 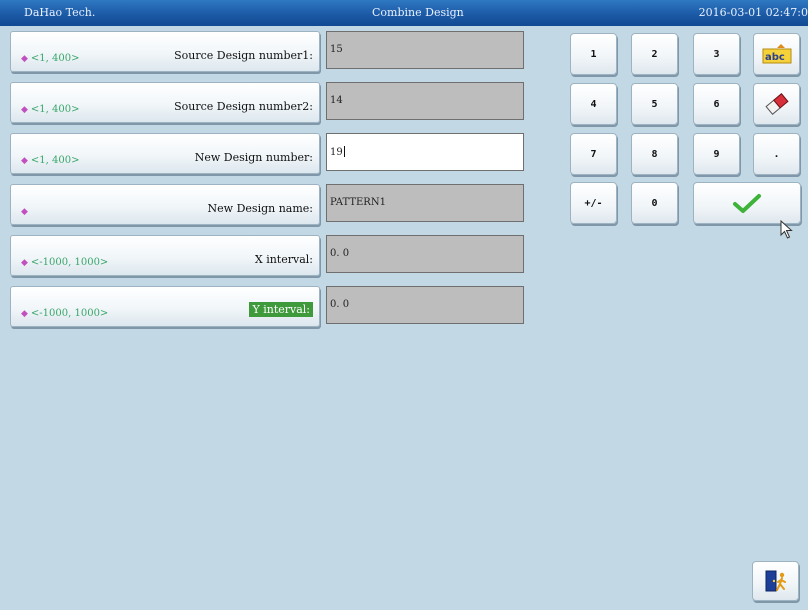 What do you see at coordinates (654, 203) in the screenshot?
I see `key-0: 0` at bounding box center [654, 203].